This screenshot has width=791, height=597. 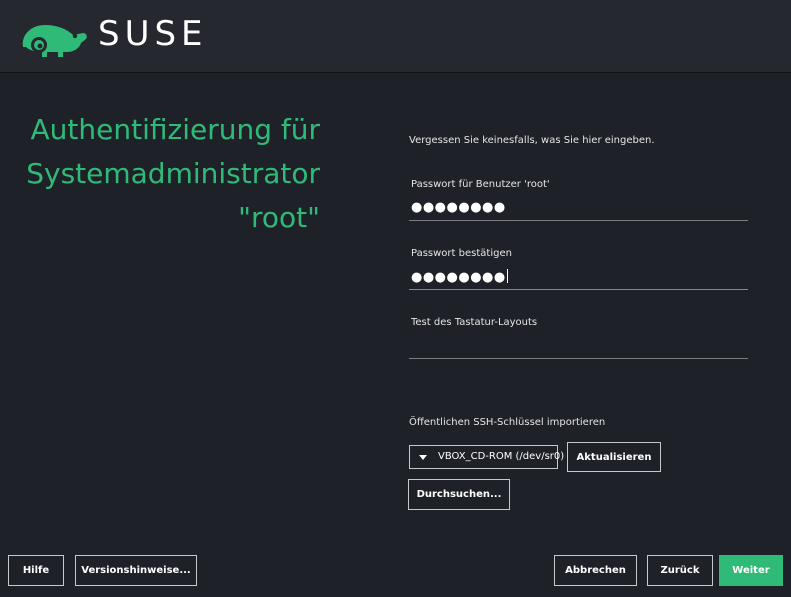 I want to click on ssh-device-value: VBOX_CD-ROM (/dev/sr0), so click(x=501, y=456).